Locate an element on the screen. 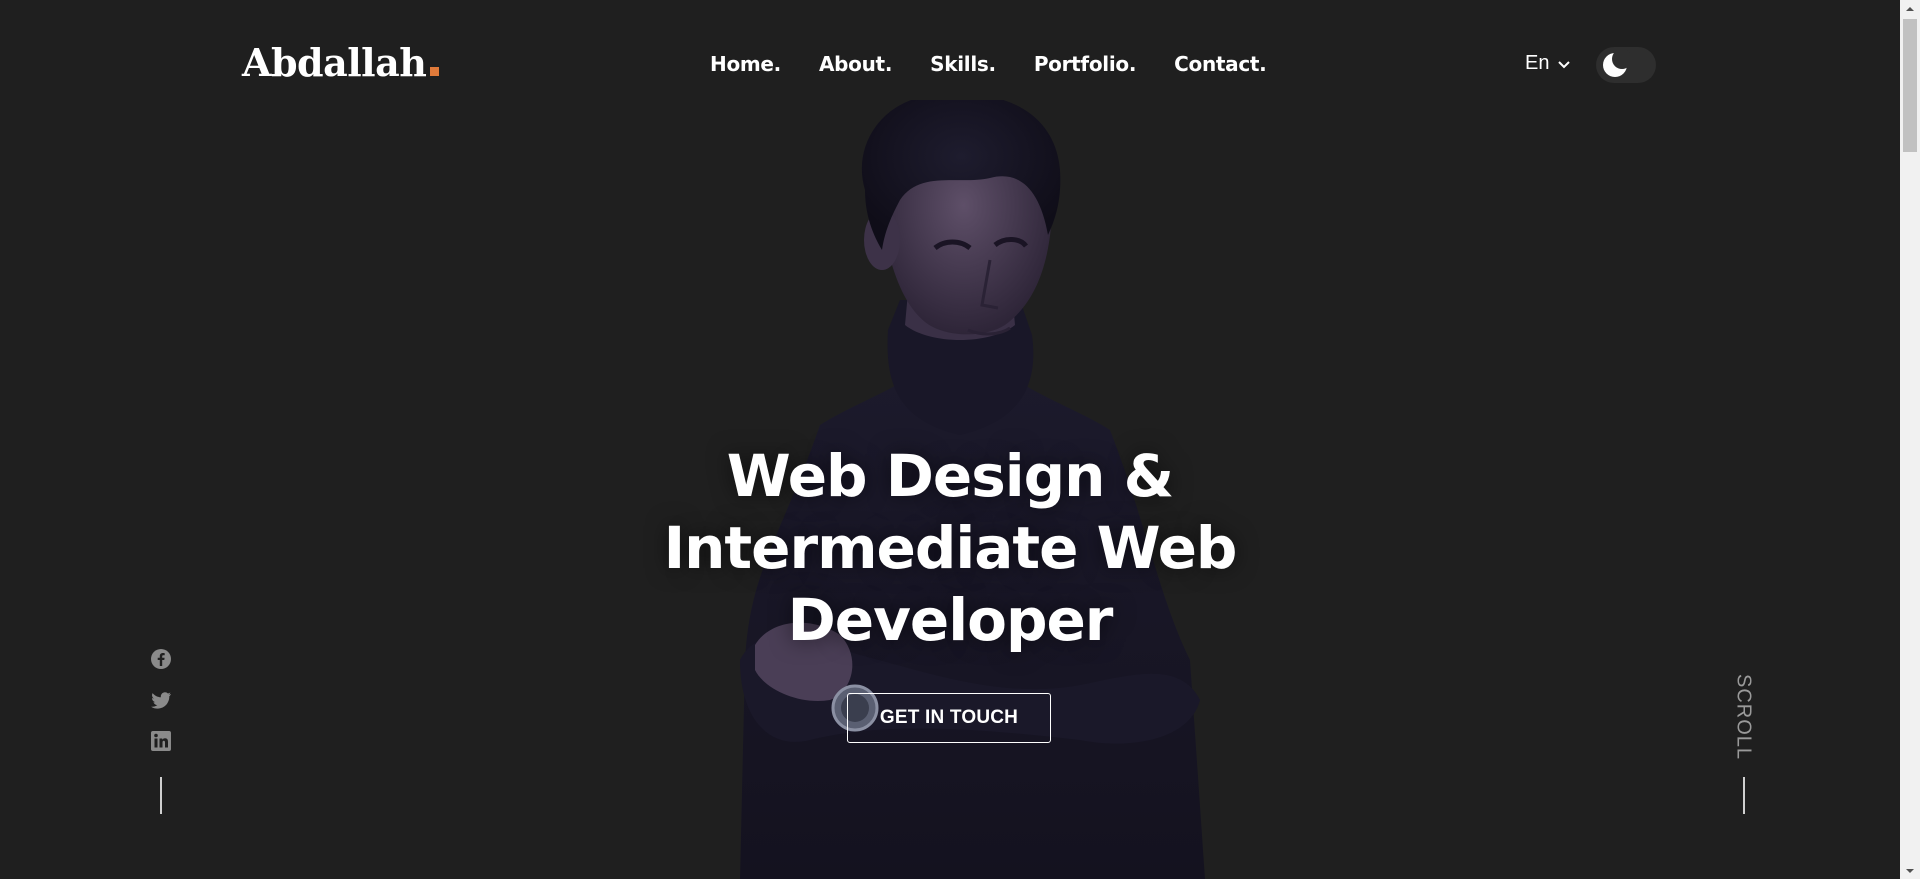  vertical-scrollbar is located at coordinates (1910, 439).